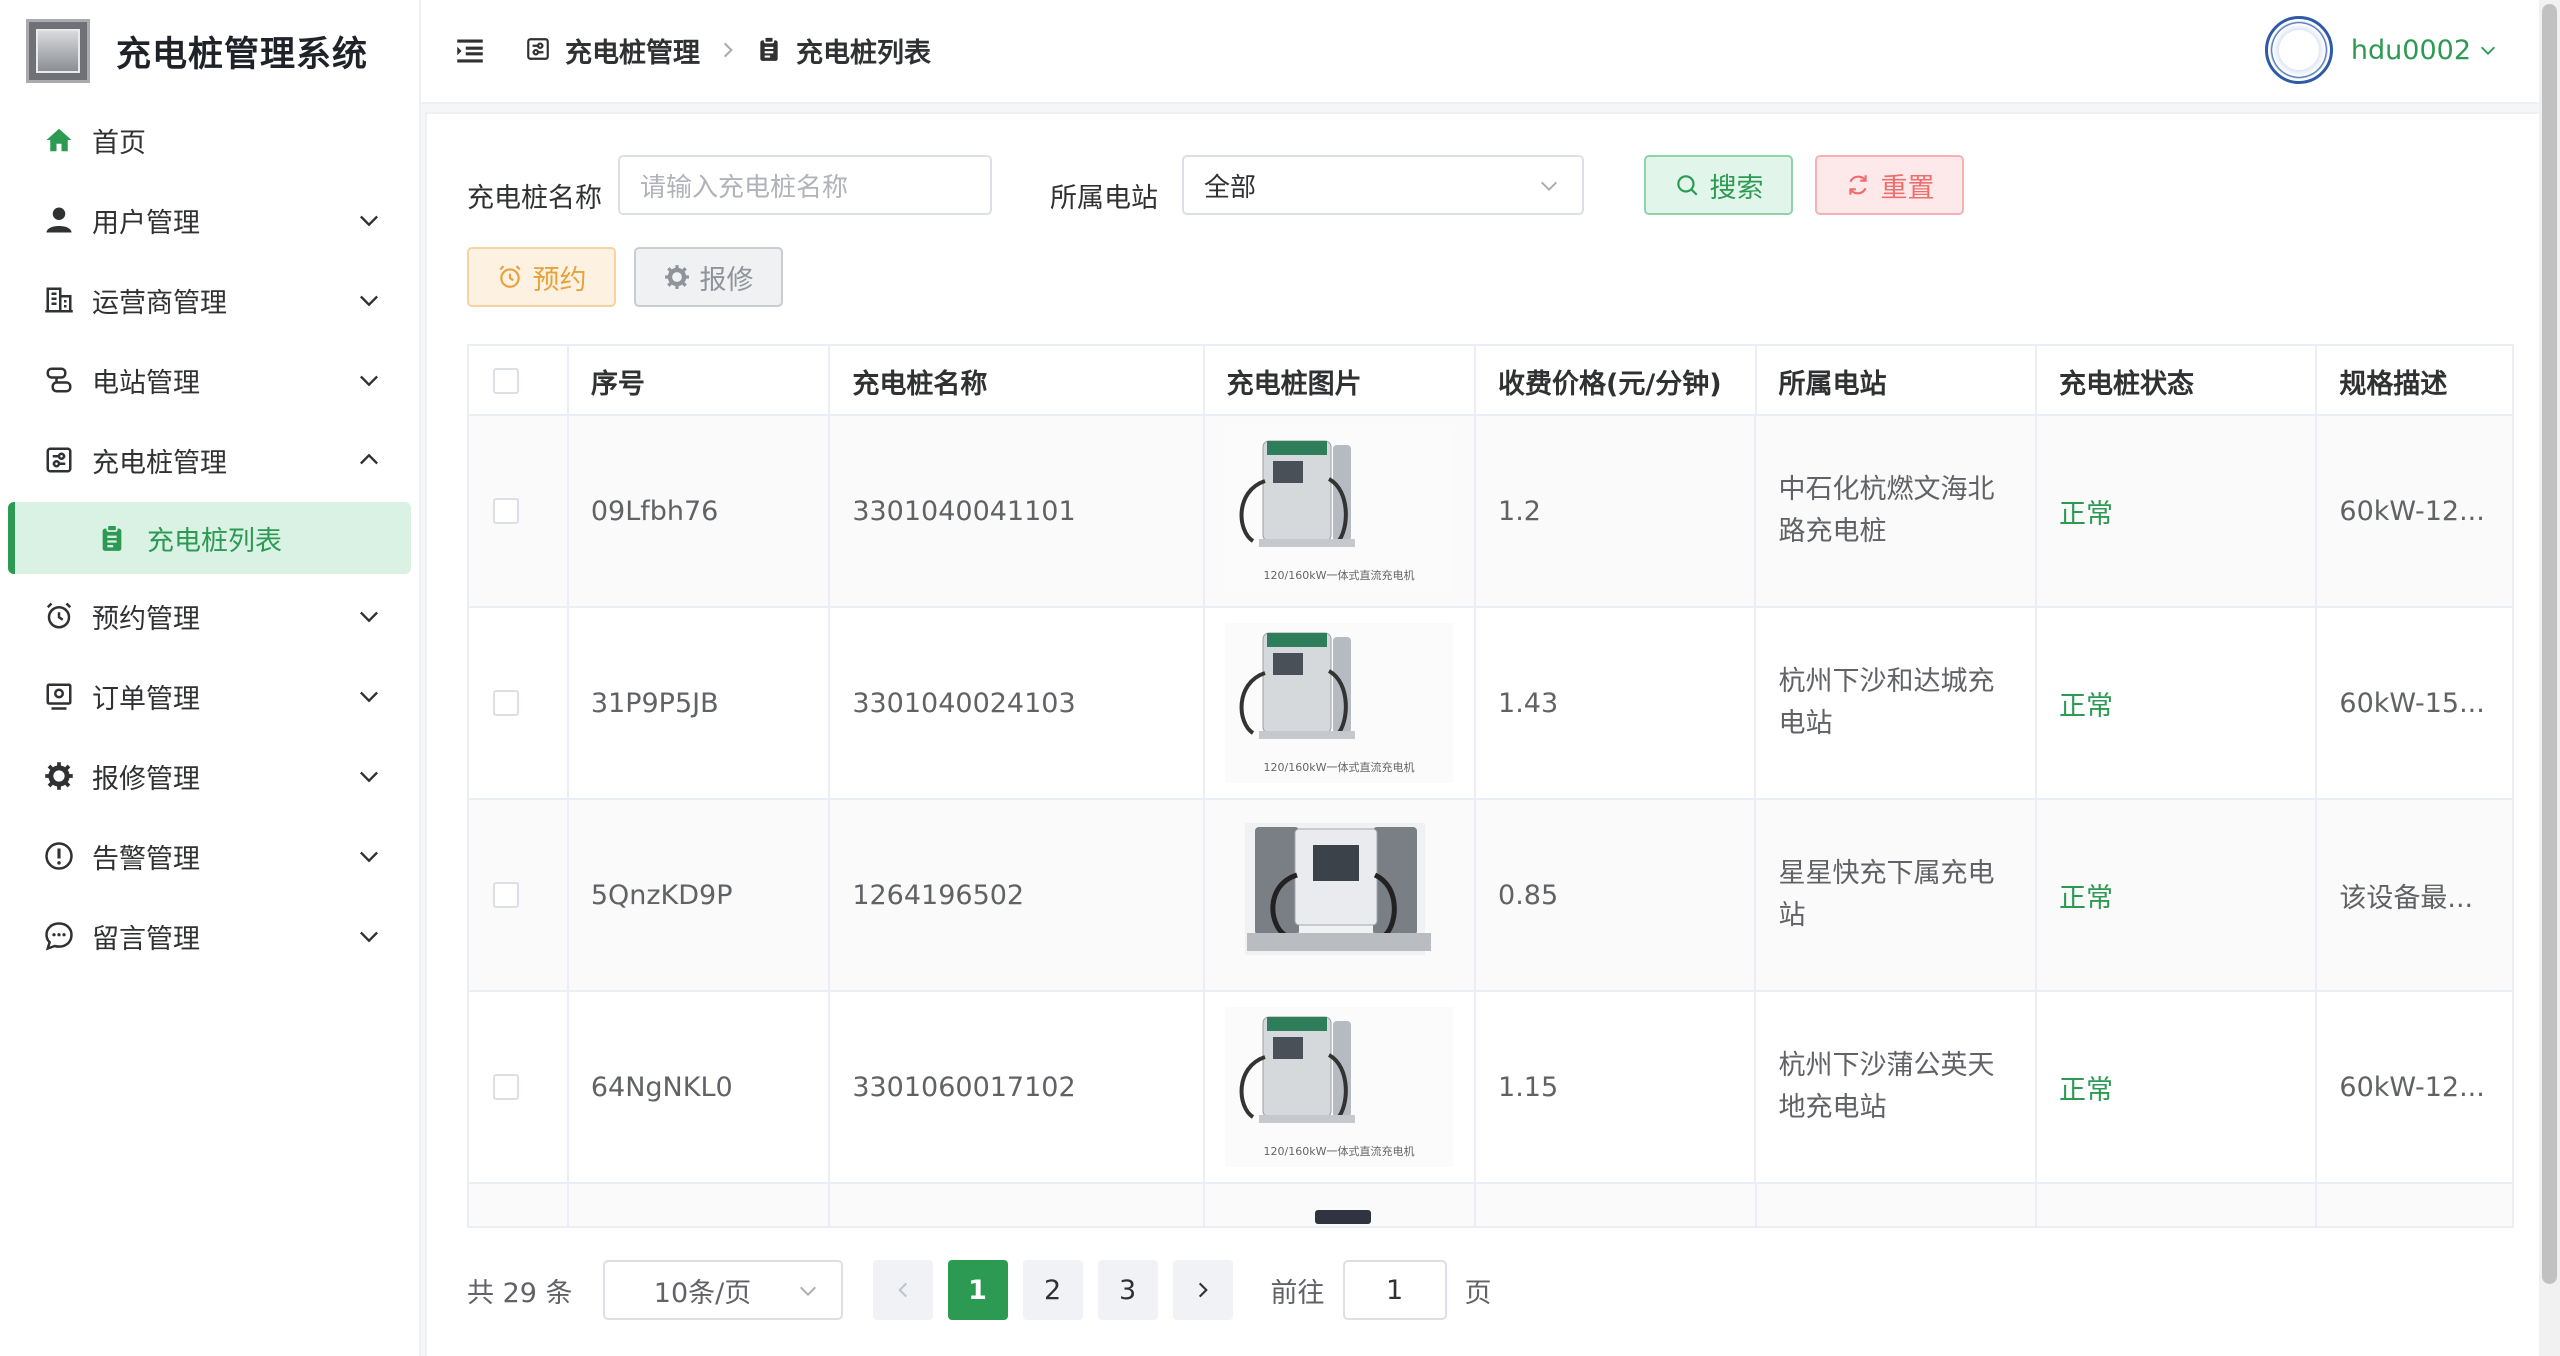 The image size is (2560, 1356). Describe the element at coordinates (59, 140) in the screenshot. I see `home-icon` at that location.